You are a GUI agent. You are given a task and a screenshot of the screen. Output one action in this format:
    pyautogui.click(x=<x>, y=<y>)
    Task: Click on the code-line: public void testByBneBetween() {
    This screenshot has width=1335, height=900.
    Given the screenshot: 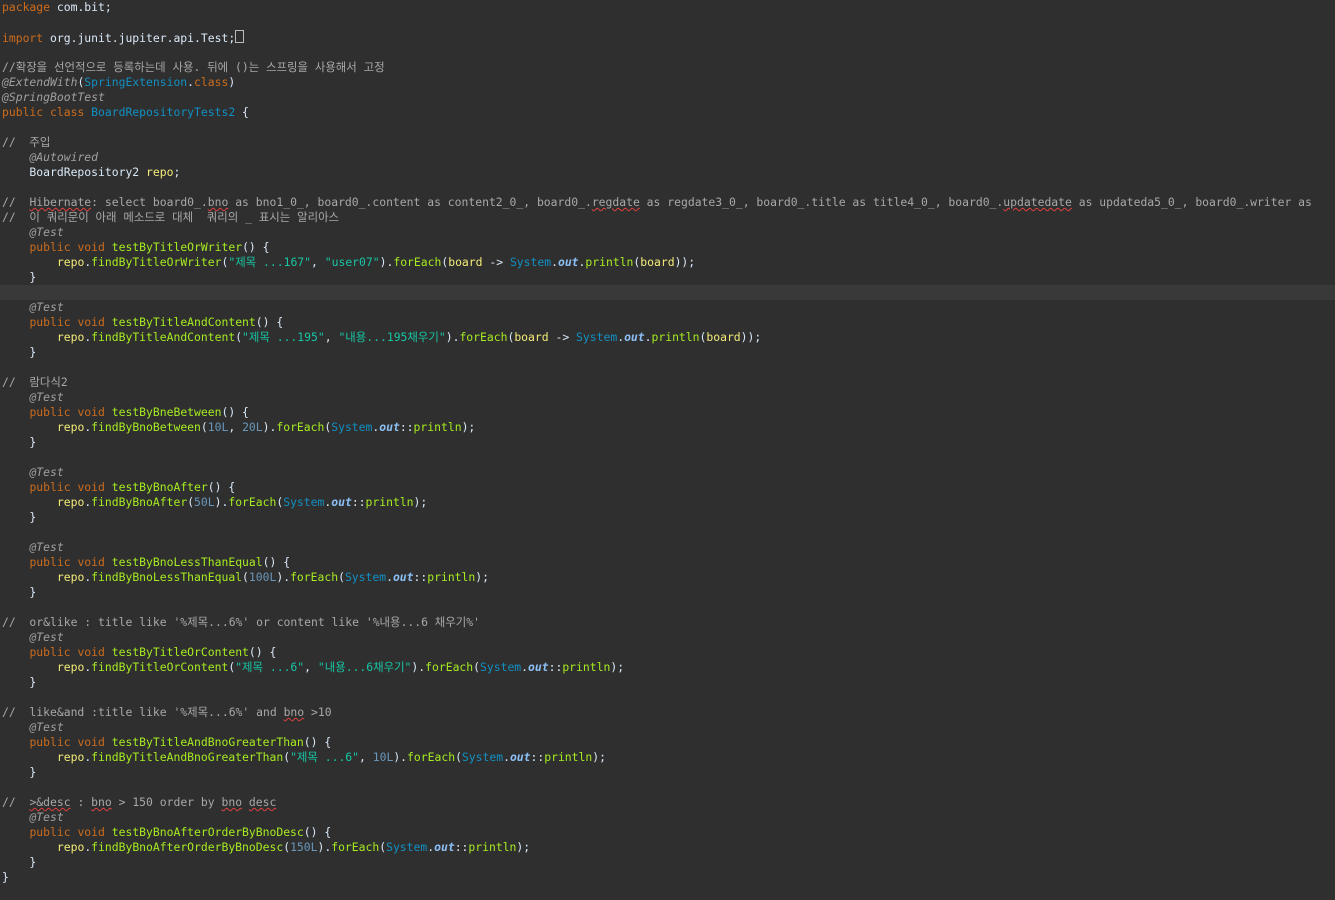 What is the action you would take?
    pyautogui.click(x=125, y=412)
    